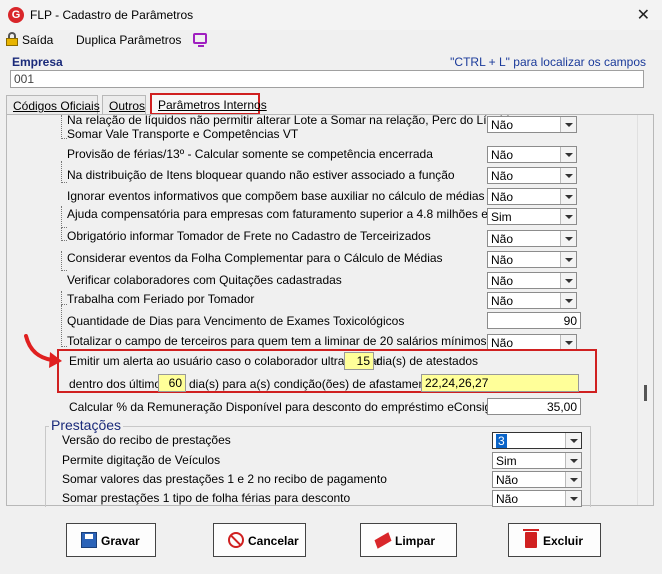  What do you see at coordinates (146, 440) in the screenshot?
I see `row-label: Versão do recibo de prestações` at bounding box center [146, 440].